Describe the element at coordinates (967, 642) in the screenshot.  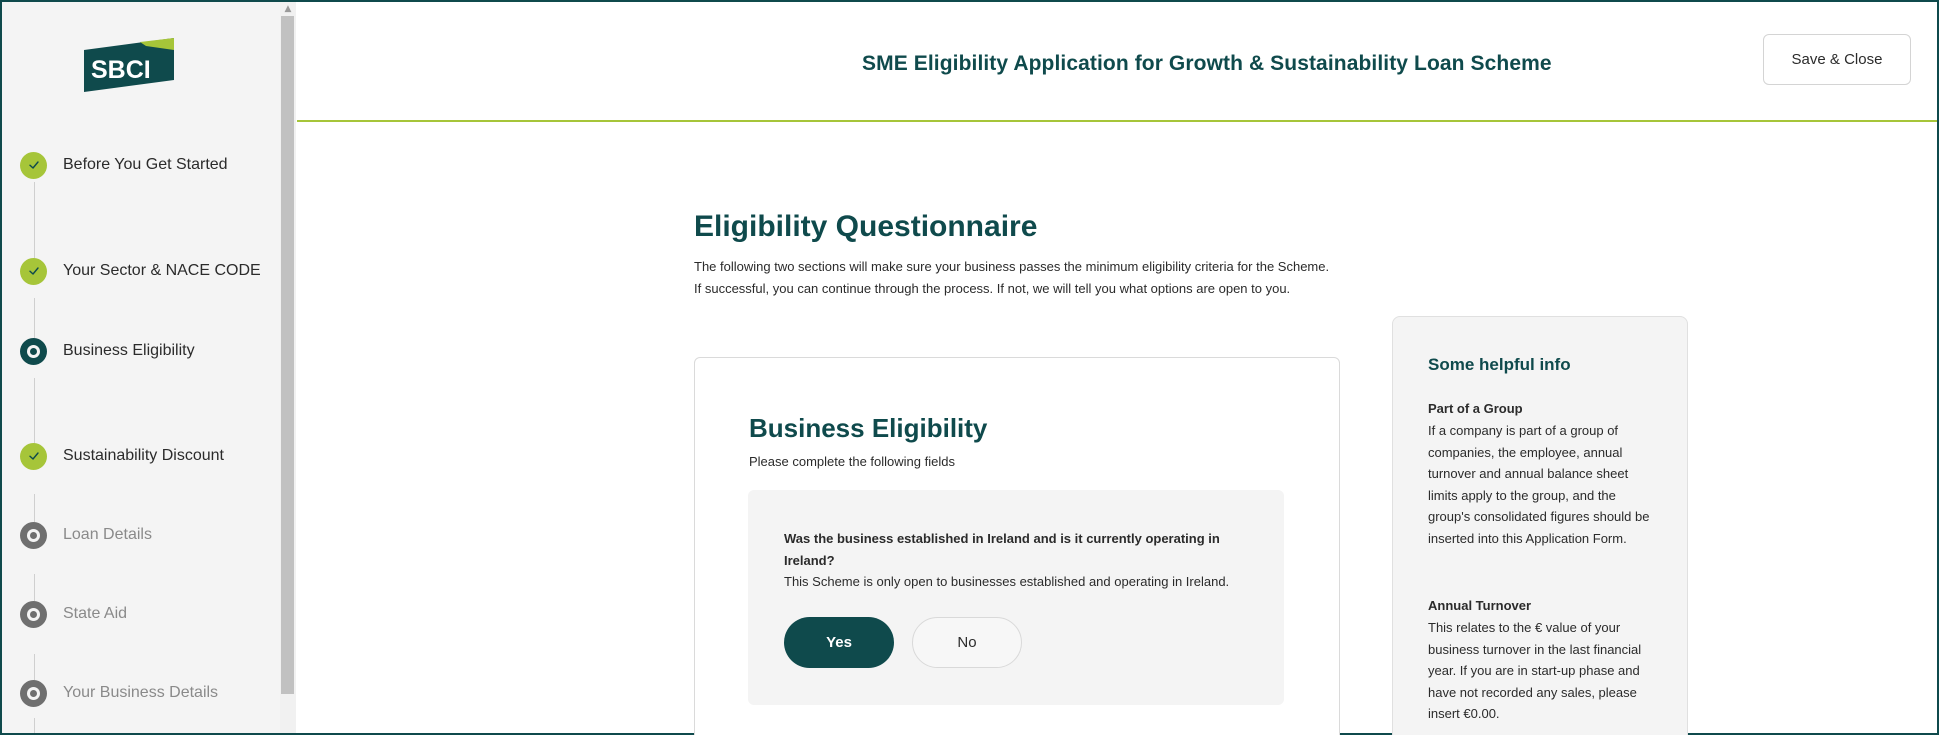
I see `no-button: No` at that location.